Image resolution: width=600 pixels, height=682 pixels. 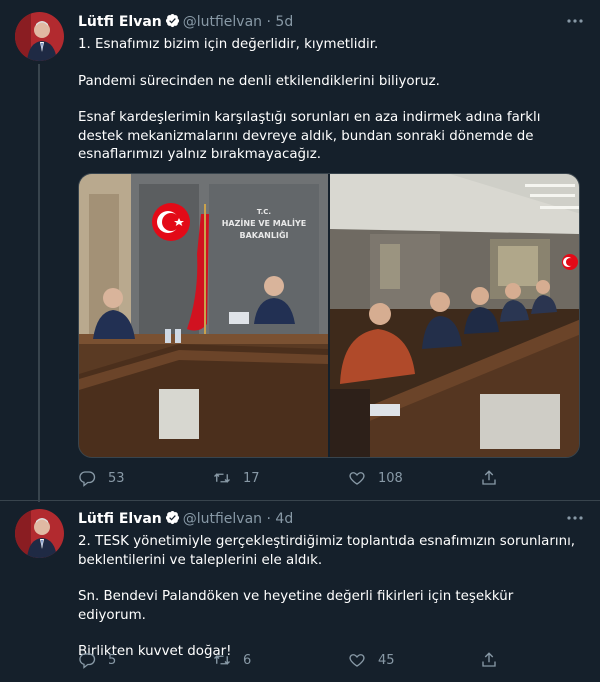 I want to click on timestamp: 5d, so click(x=284, y=22).